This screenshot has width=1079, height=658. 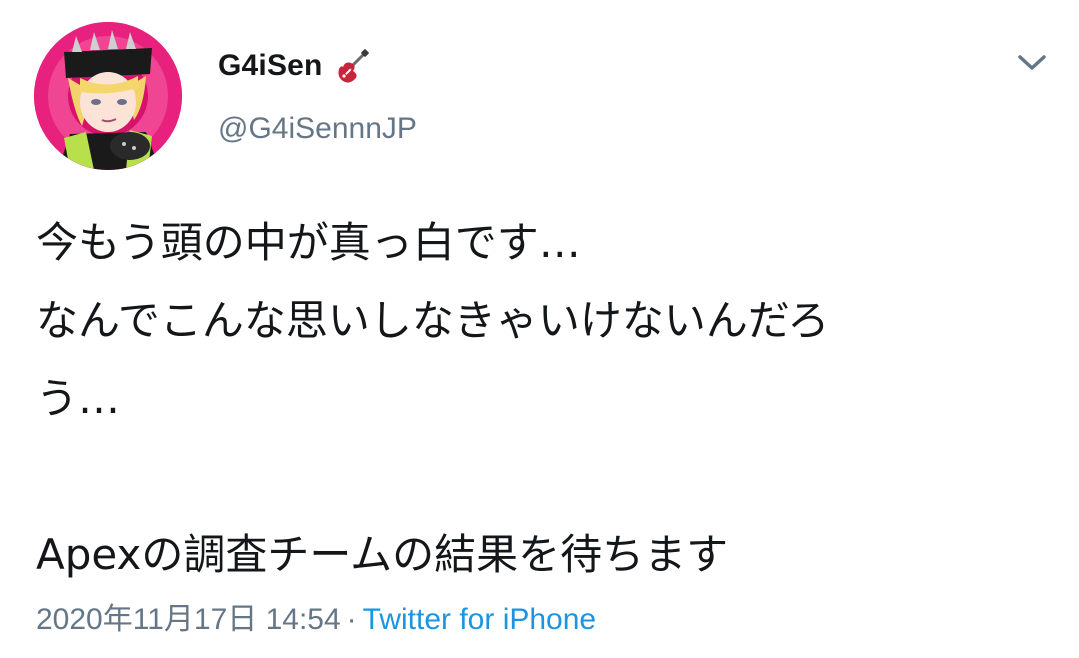 What do you see at coordinates (382, 554) in the screenshot?
I see `tweet-line: Apexの調査チームの結果を待ちます` at bounding box center [382, 554].